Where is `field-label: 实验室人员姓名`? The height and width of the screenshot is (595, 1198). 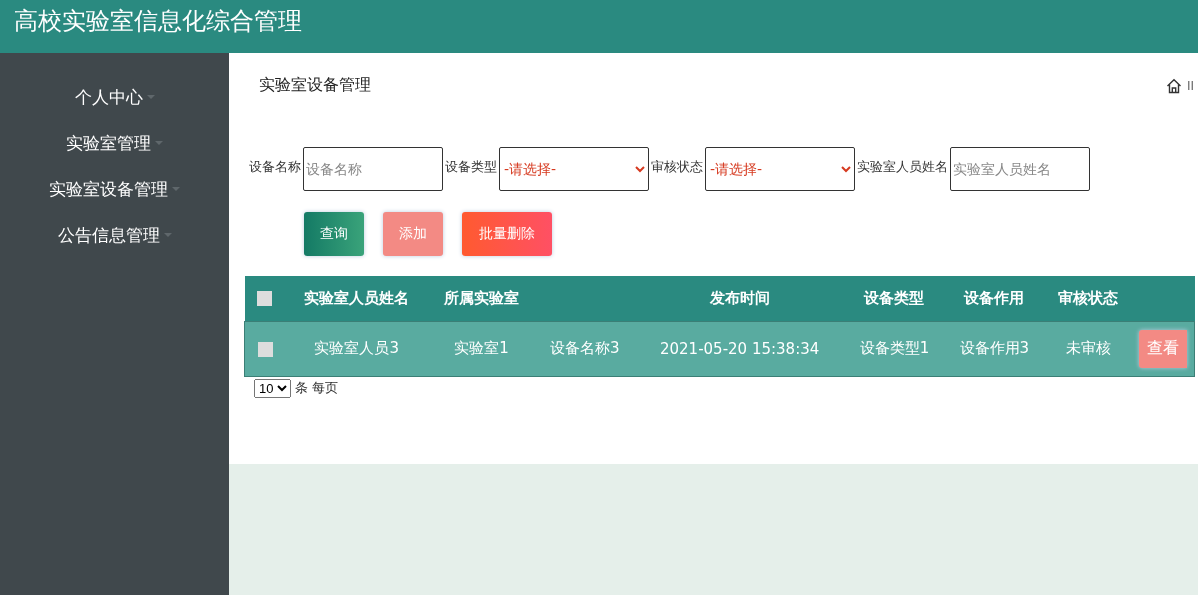 field-label: 实验室人员姓名 is located at coordinates (902, 167).